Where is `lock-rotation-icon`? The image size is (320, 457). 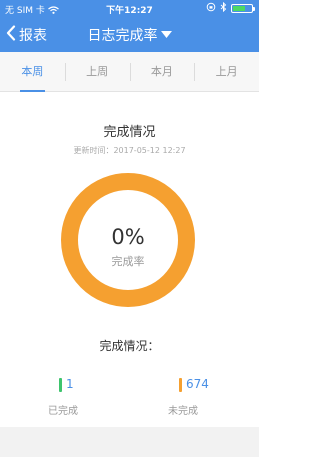 lock-rotation-icon is located at coordinates (211, 8).